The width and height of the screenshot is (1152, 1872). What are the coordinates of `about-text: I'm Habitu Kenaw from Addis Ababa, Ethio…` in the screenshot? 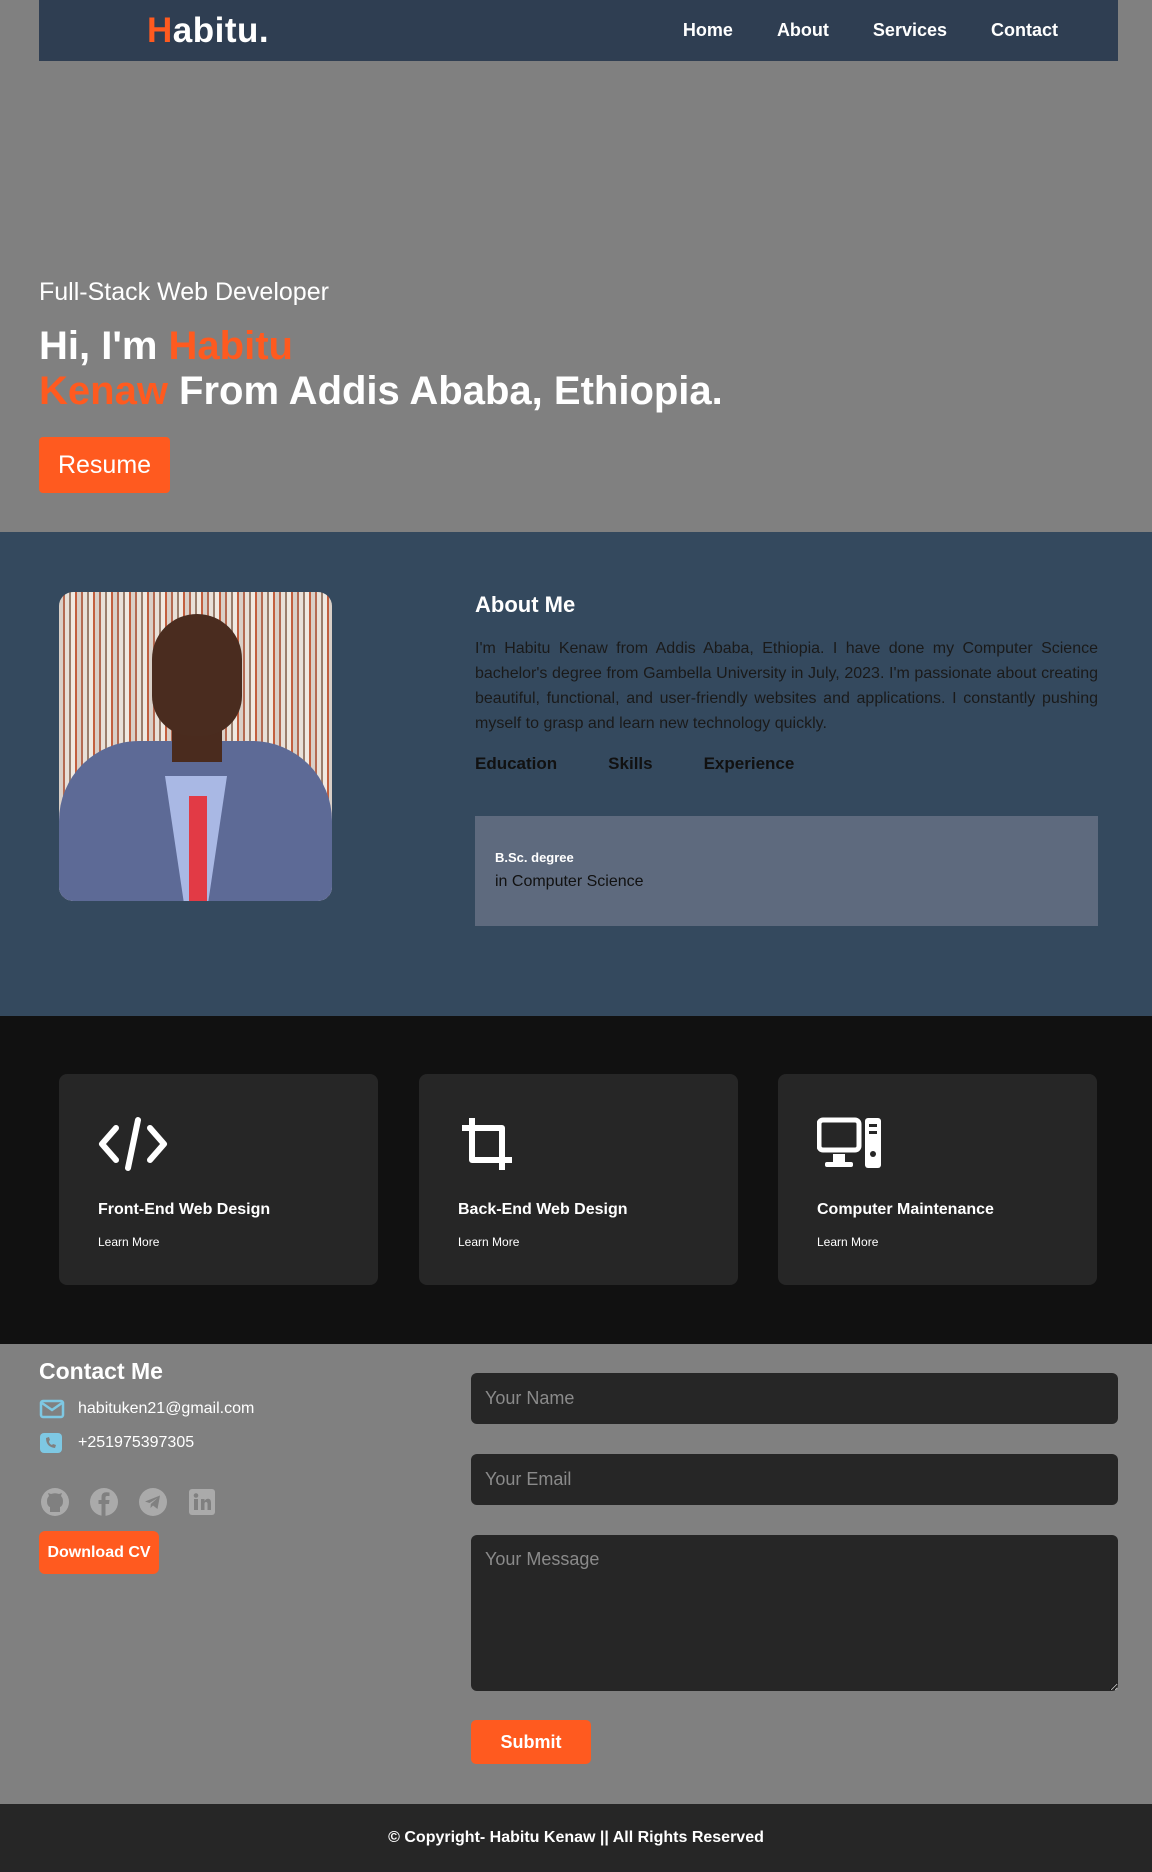 It's located at (786, 686).